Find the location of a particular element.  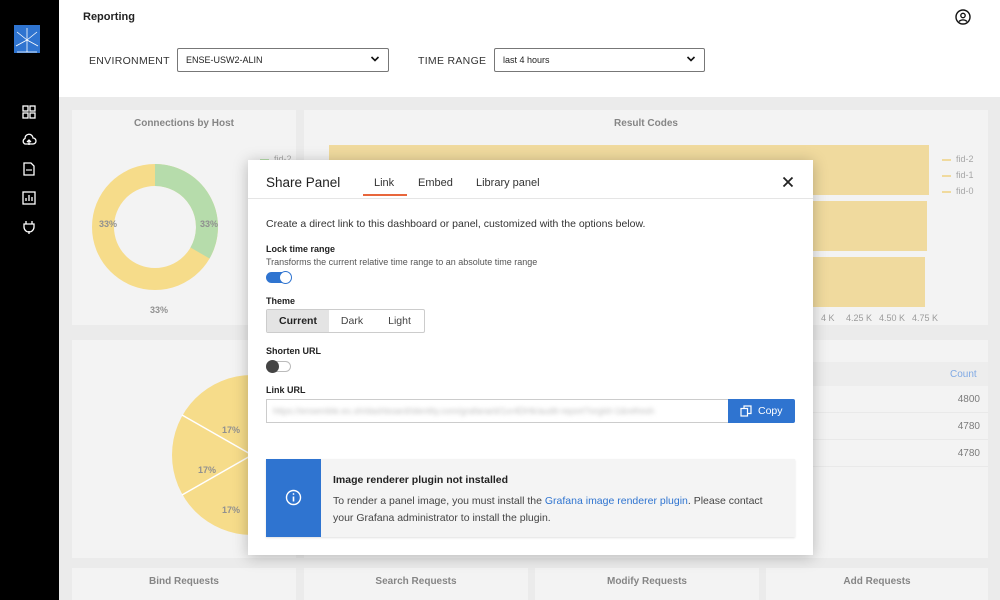

cloud-upload-icon is located at coordinates (29, 140).